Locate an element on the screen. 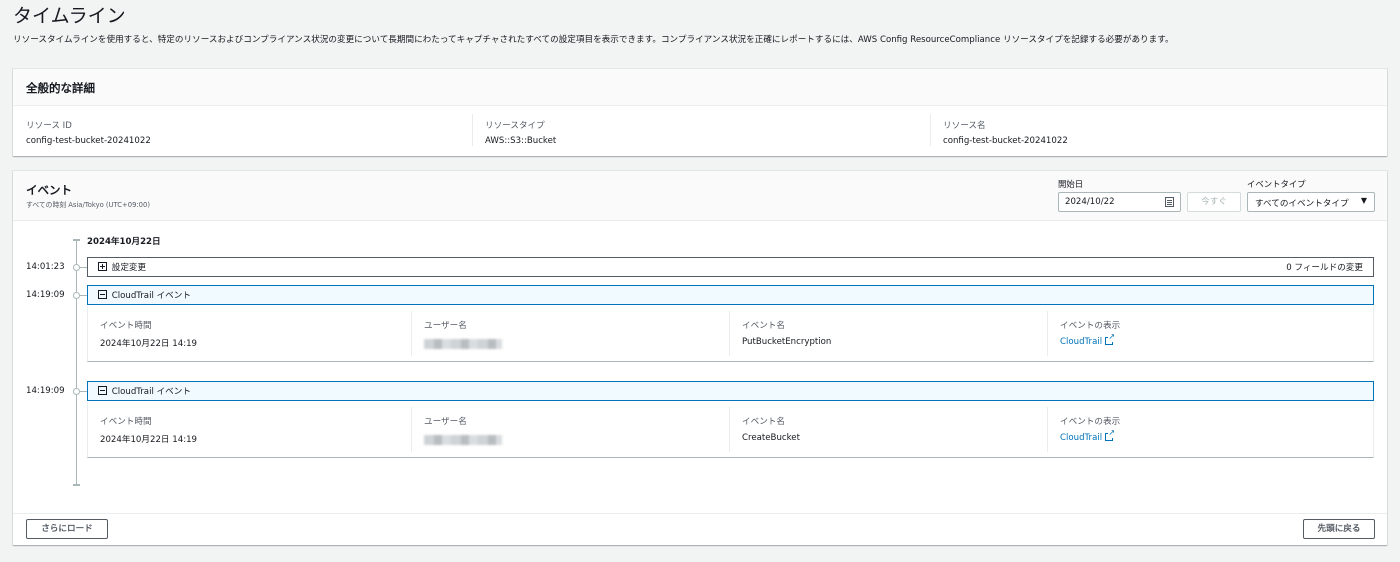 The width and height of the screenshot is (1400, 562). resource-id-label: リソース ID is located at coordinates (49, 126).